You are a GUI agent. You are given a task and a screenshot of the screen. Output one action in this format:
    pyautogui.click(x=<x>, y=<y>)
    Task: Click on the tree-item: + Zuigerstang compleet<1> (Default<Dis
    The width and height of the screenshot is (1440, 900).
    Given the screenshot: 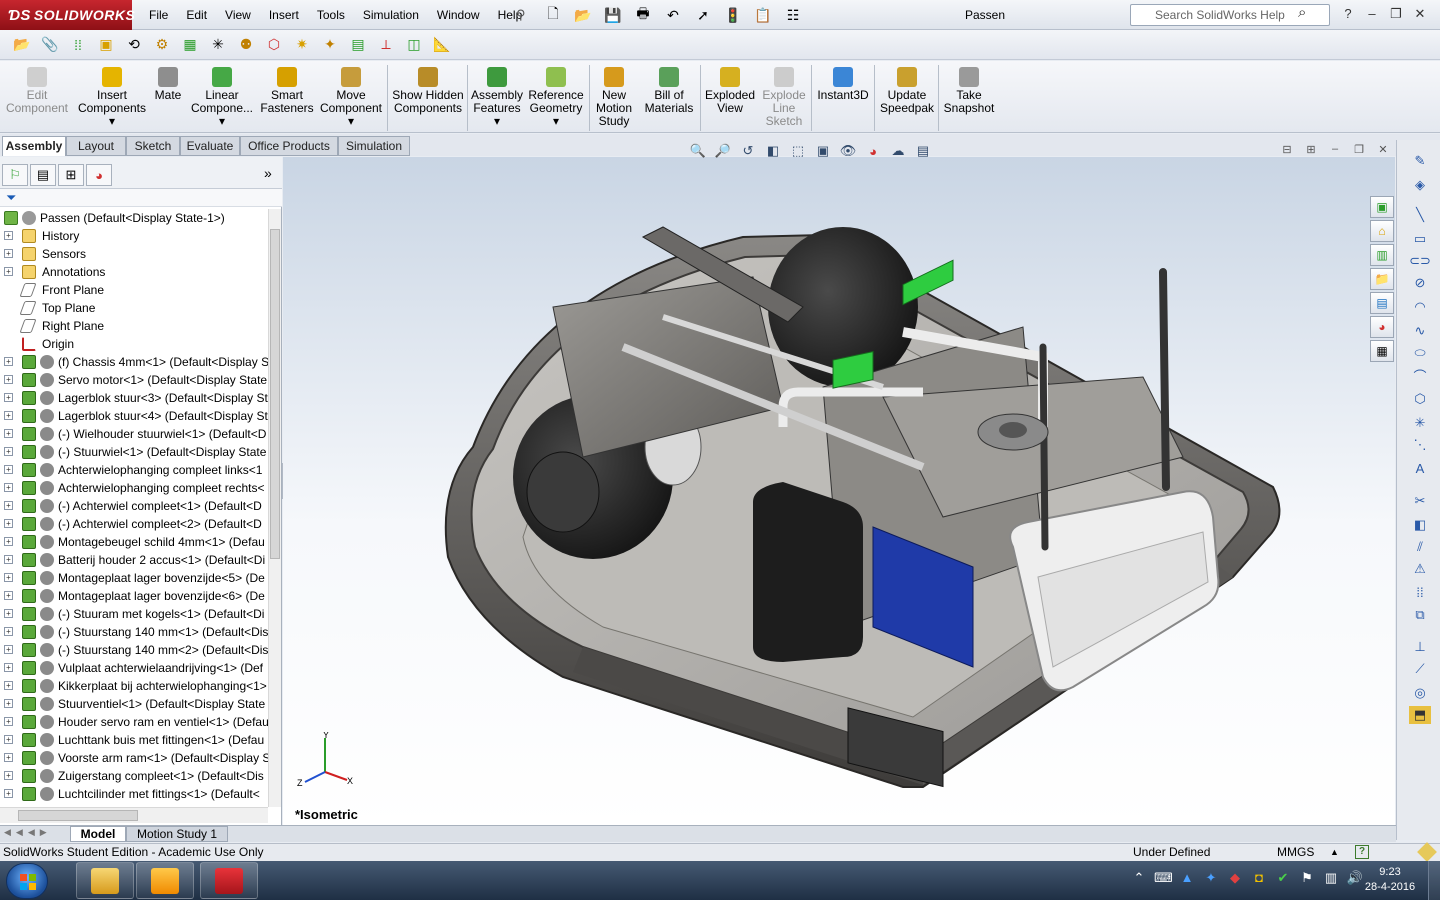 What is the action you would take?
    pyautogui.click(x=134, y=776)
    